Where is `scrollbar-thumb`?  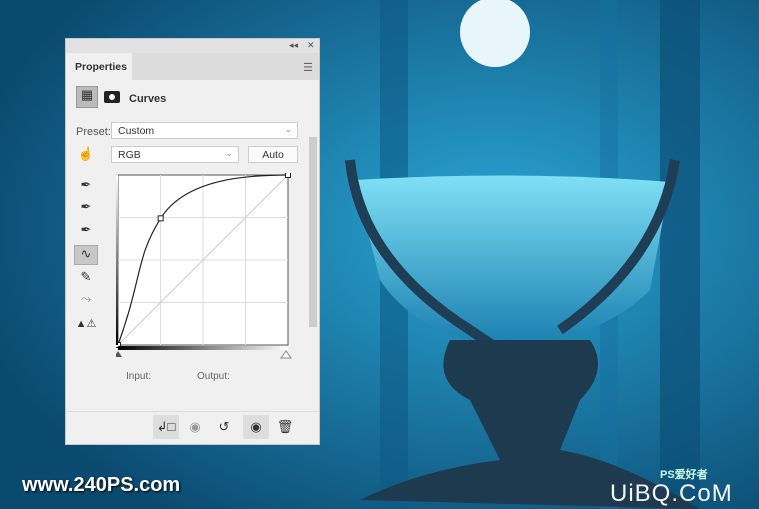
scrollbar-thumb is located at coordinates (313, 232).